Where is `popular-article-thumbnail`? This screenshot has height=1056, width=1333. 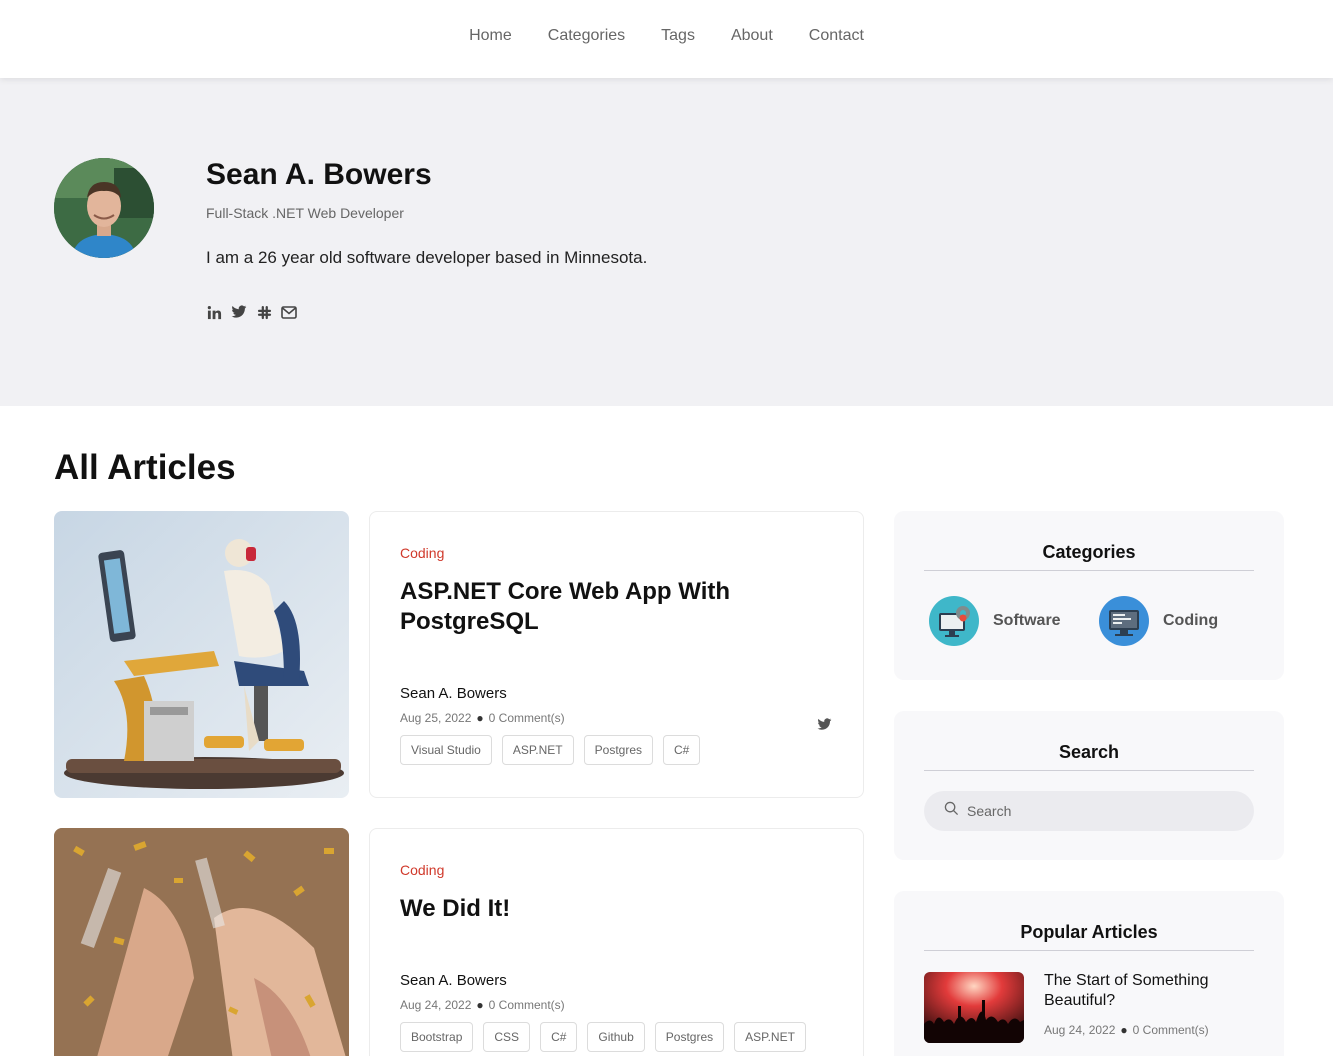
popular-article-thumbnail is located at coordinates (974, 1007).